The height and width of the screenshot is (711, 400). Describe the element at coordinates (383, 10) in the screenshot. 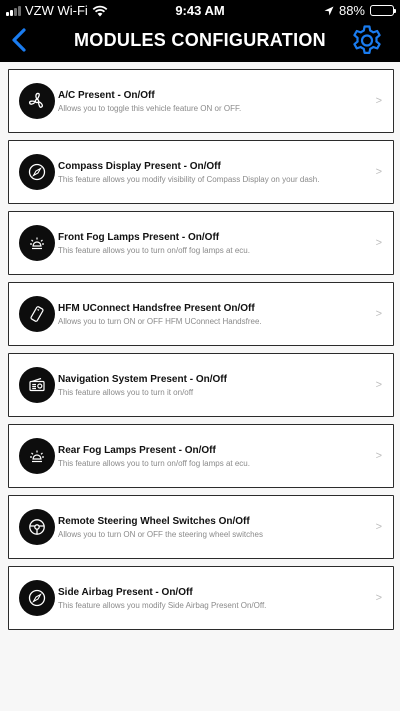

I see `battery-icon` at that location.